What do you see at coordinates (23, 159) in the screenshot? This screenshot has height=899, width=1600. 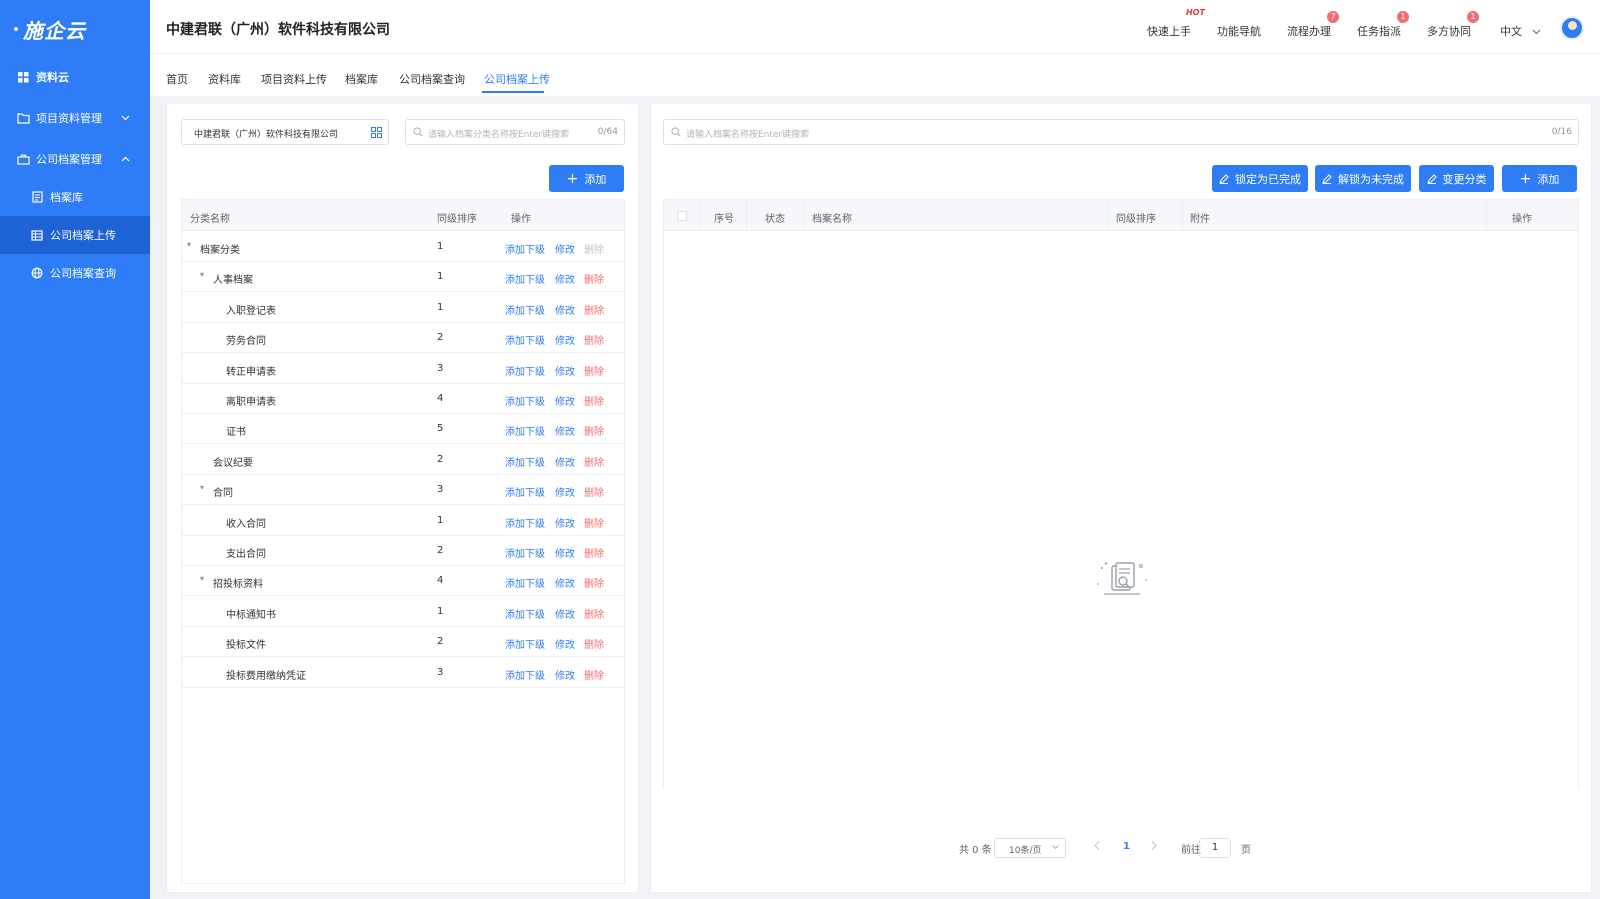 I see `briefcase-icon` at bounding box center [23, 159].